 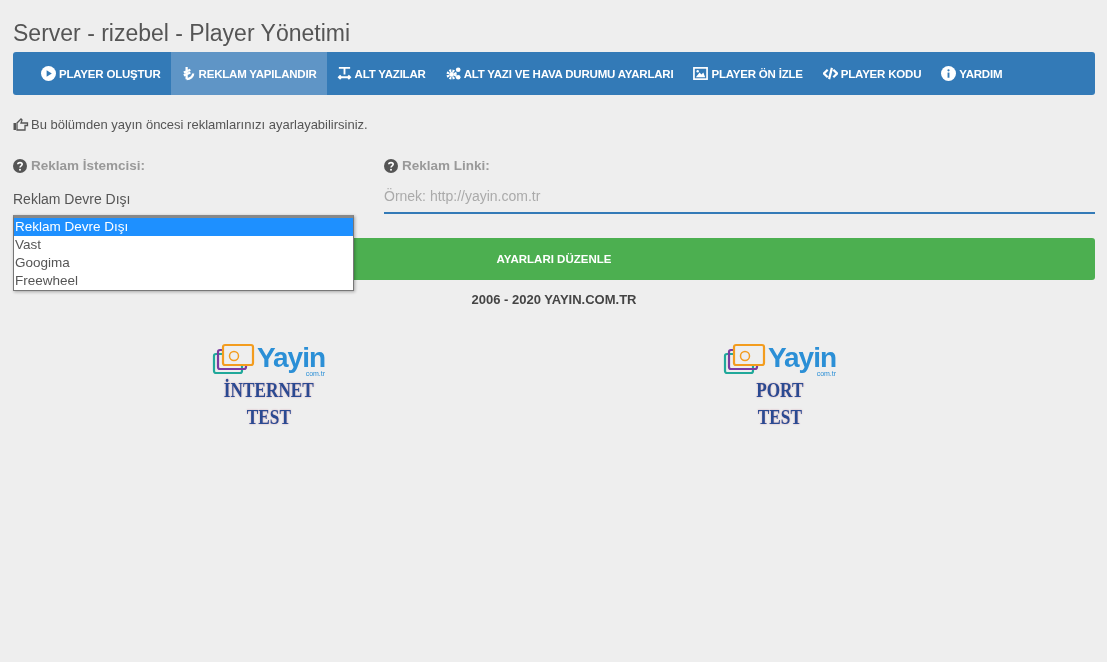 I want to click on dropdown-option: Googima, so click(x=183, y=263).